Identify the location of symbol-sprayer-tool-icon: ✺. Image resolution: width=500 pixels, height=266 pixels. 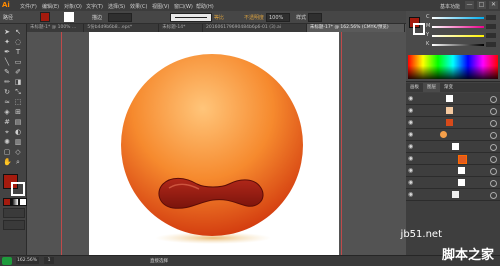
(7, 142).